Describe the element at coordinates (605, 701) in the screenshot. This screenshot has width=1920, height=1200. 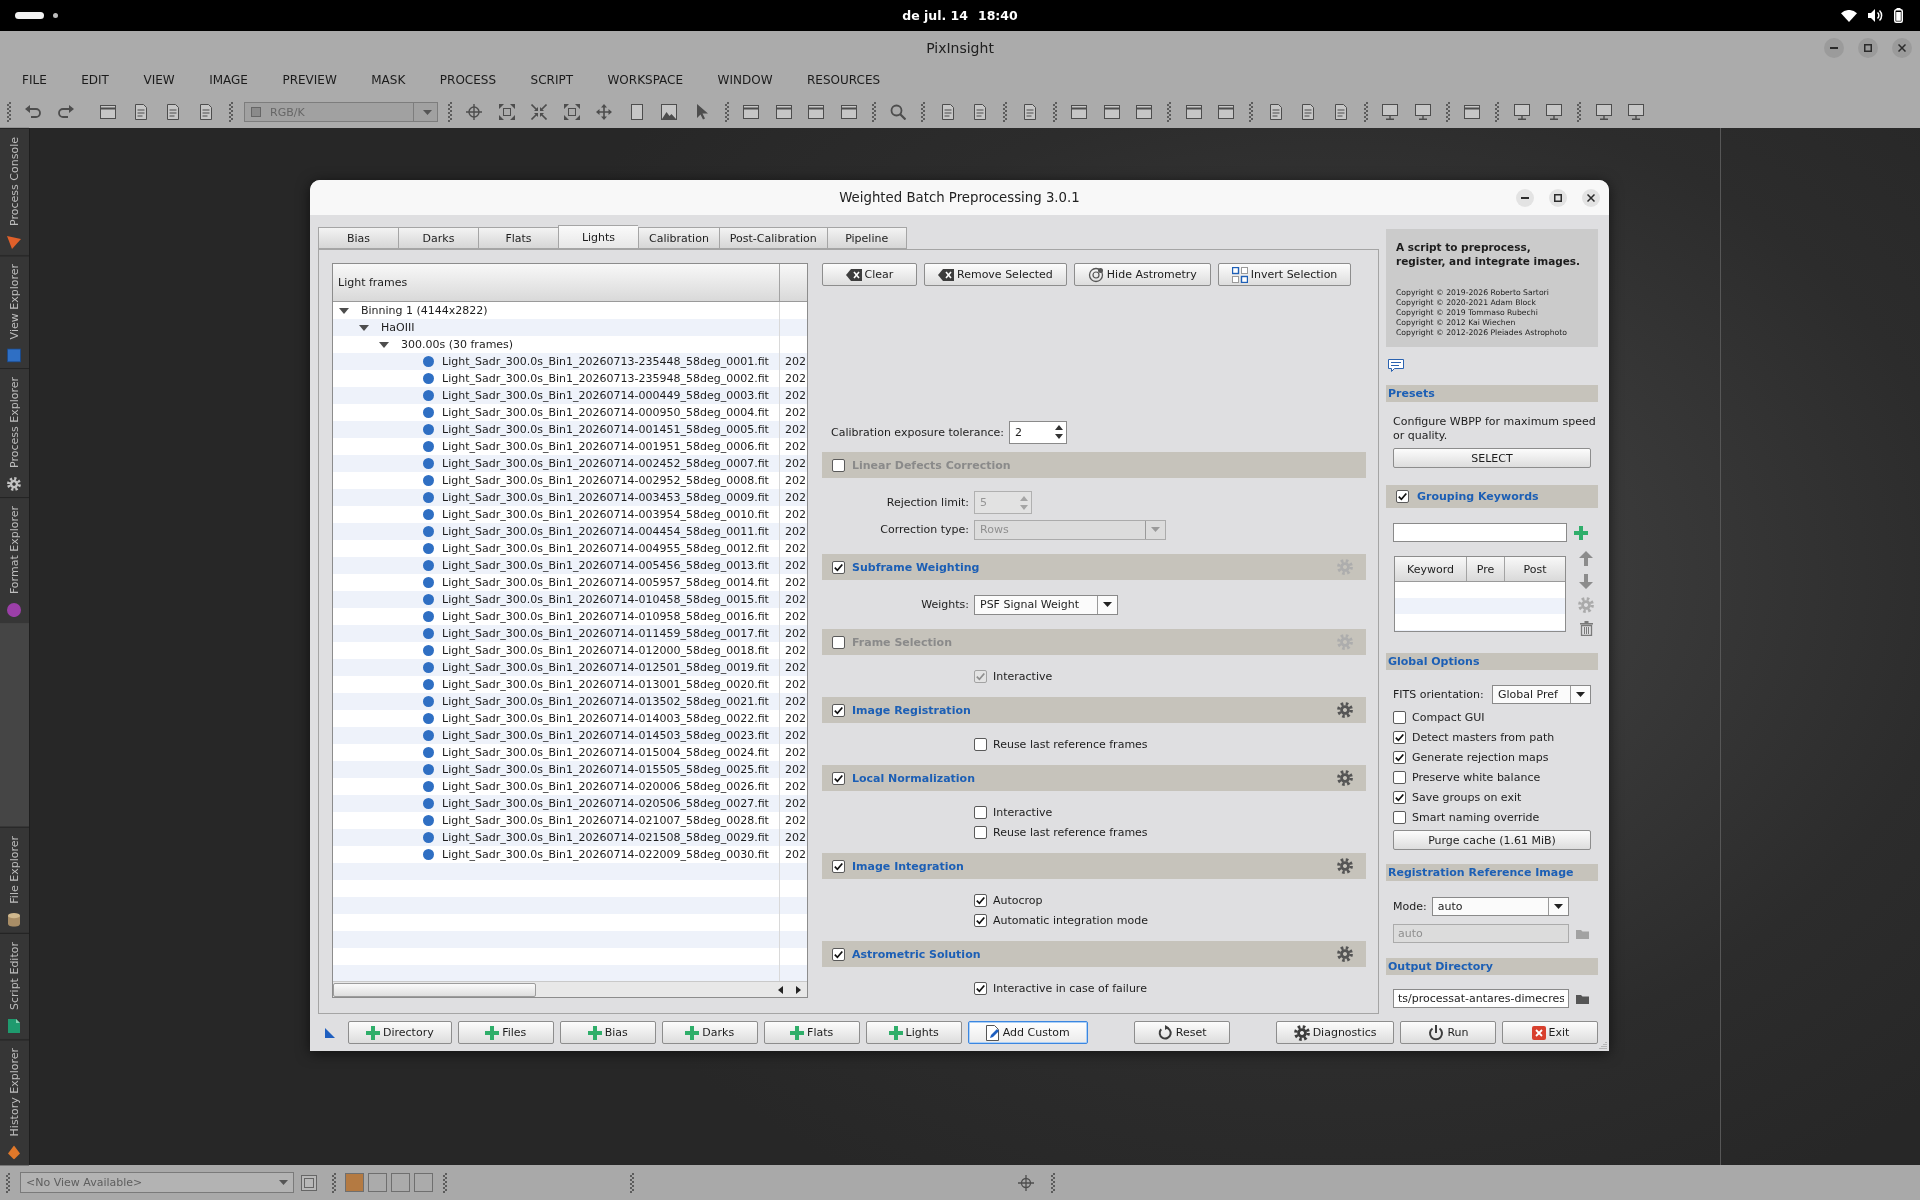
I see `tree-item: Light_Sadr_300.0s_Bin1_20260714-013502_58deg_0021.fit` at that location.